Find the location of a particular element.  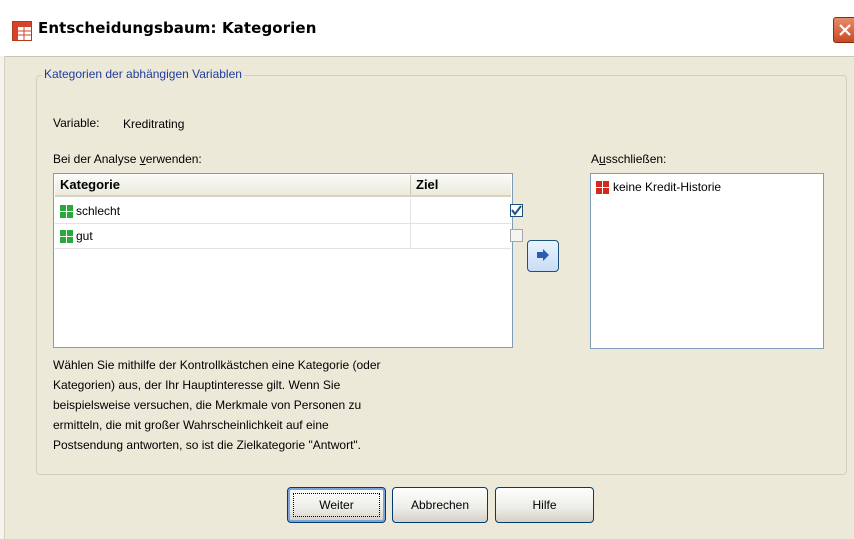

continue-button: Weiter is located at coordinates (336, 505).